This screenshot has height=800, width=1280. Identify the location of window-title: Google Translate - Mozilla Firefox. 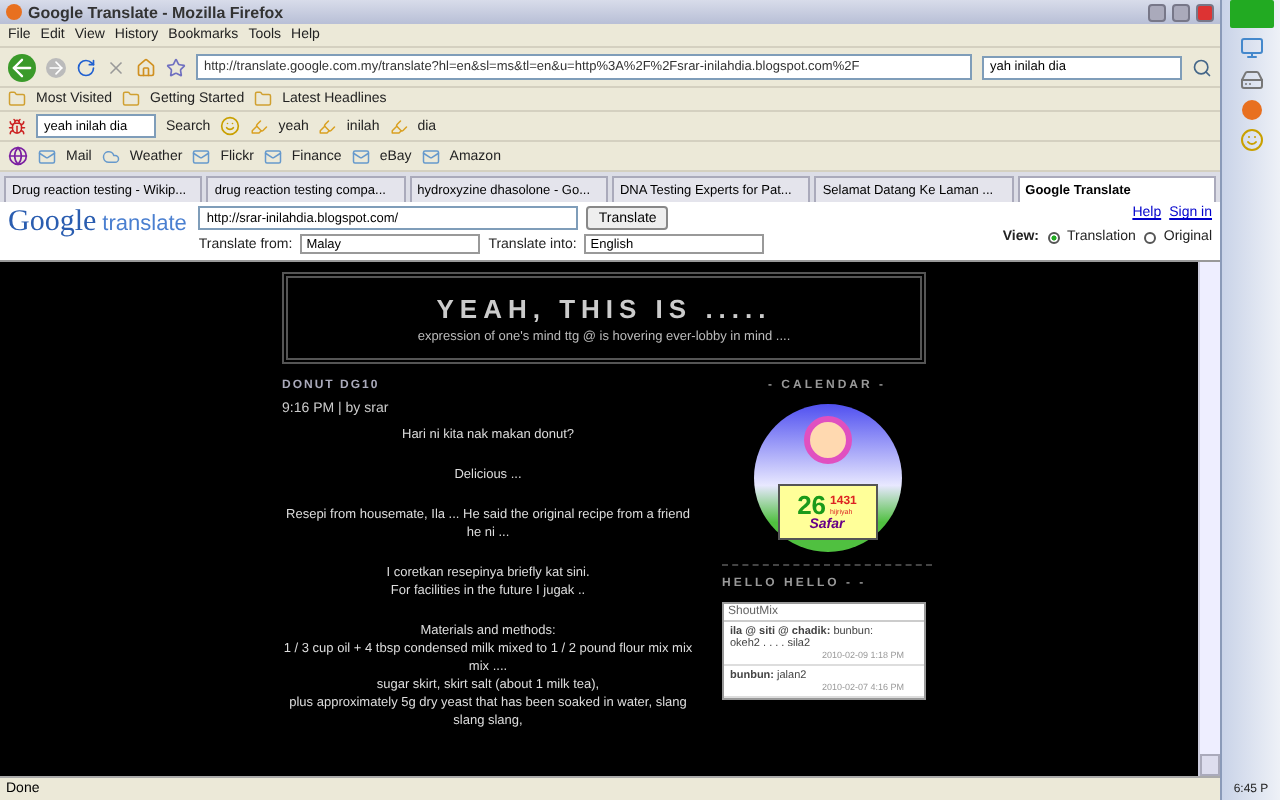
(157, 12).